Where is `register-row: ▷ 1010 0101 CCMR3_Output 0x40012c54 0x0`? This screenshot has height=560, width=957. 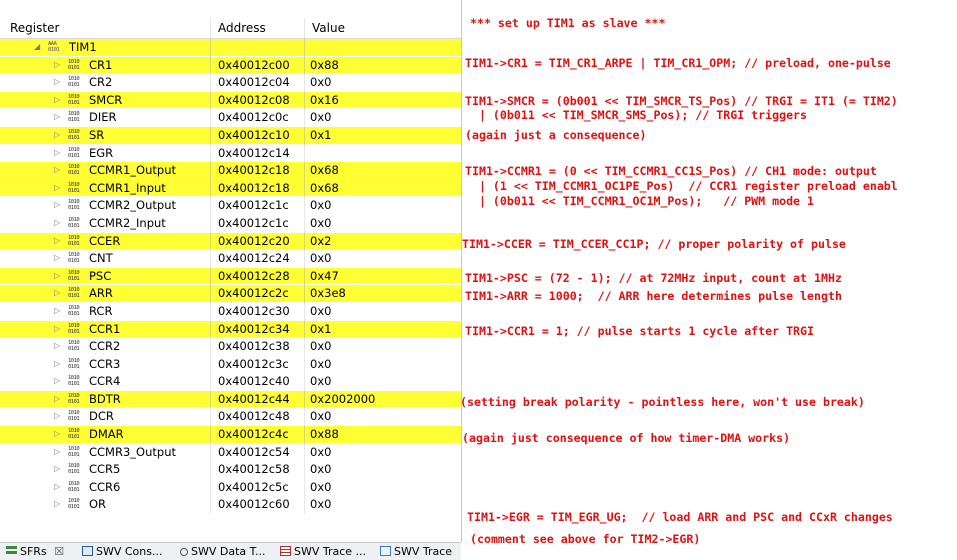 register-row: ▷ 1010 0101 CCMR3_Output 0x40012c54 0x0 is located at coordinates (230, 452).